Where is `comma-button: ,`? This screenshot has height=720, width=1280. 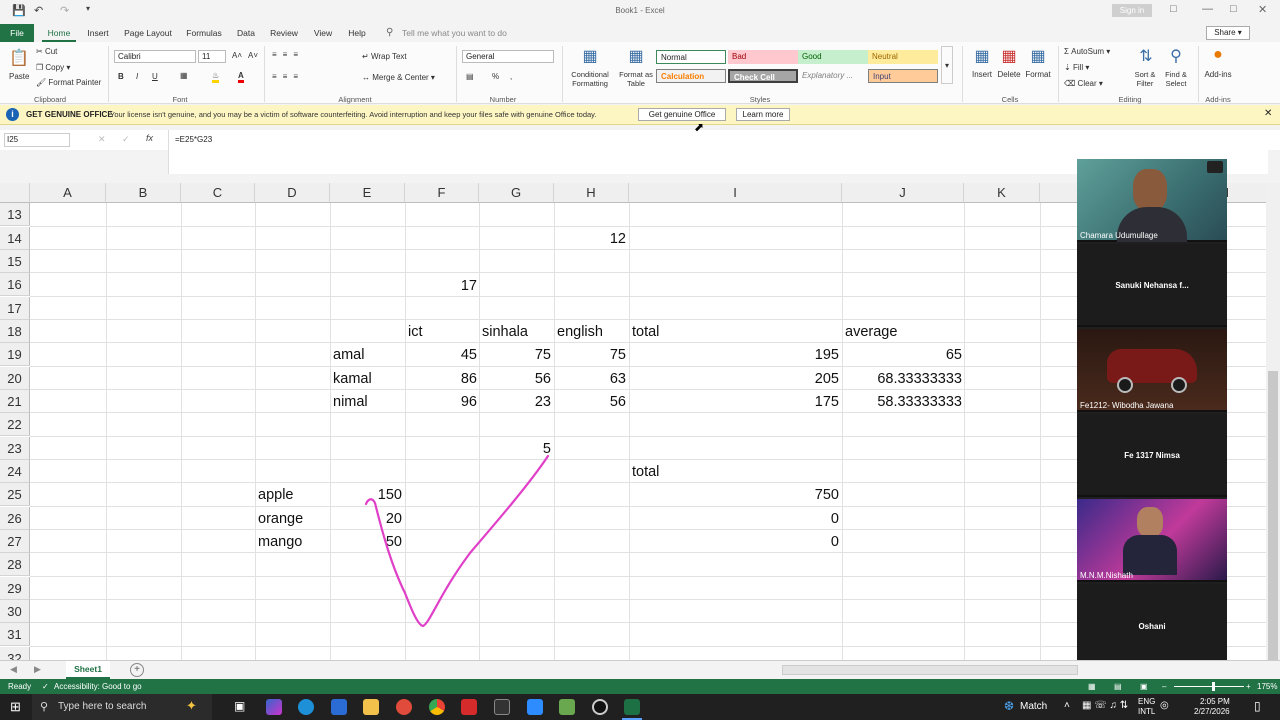 comma-button: , is located at coordinates (511, 76).